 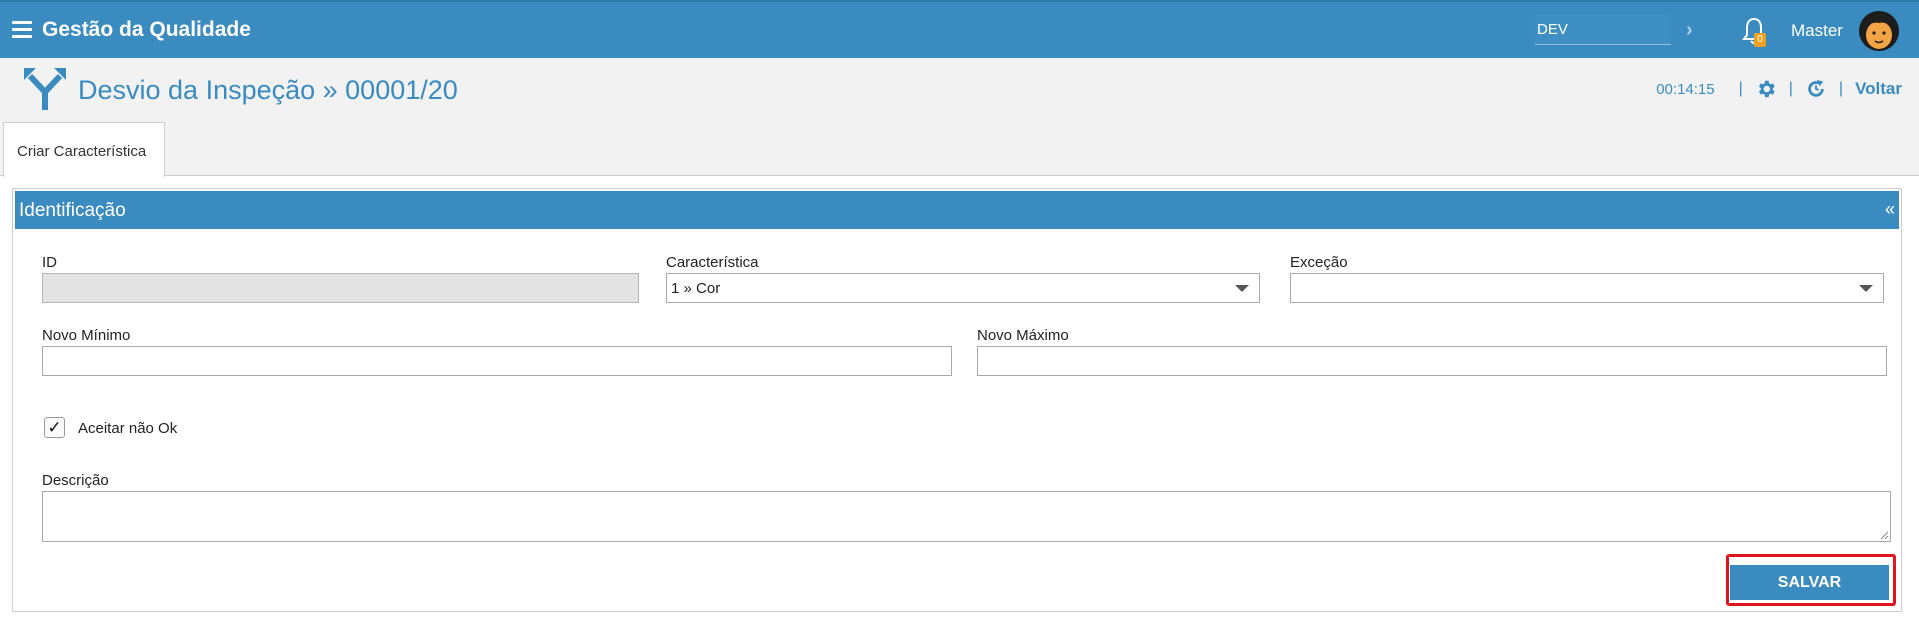 I want to click on excecao-label: Exceção, so click(x=1319, y=262).